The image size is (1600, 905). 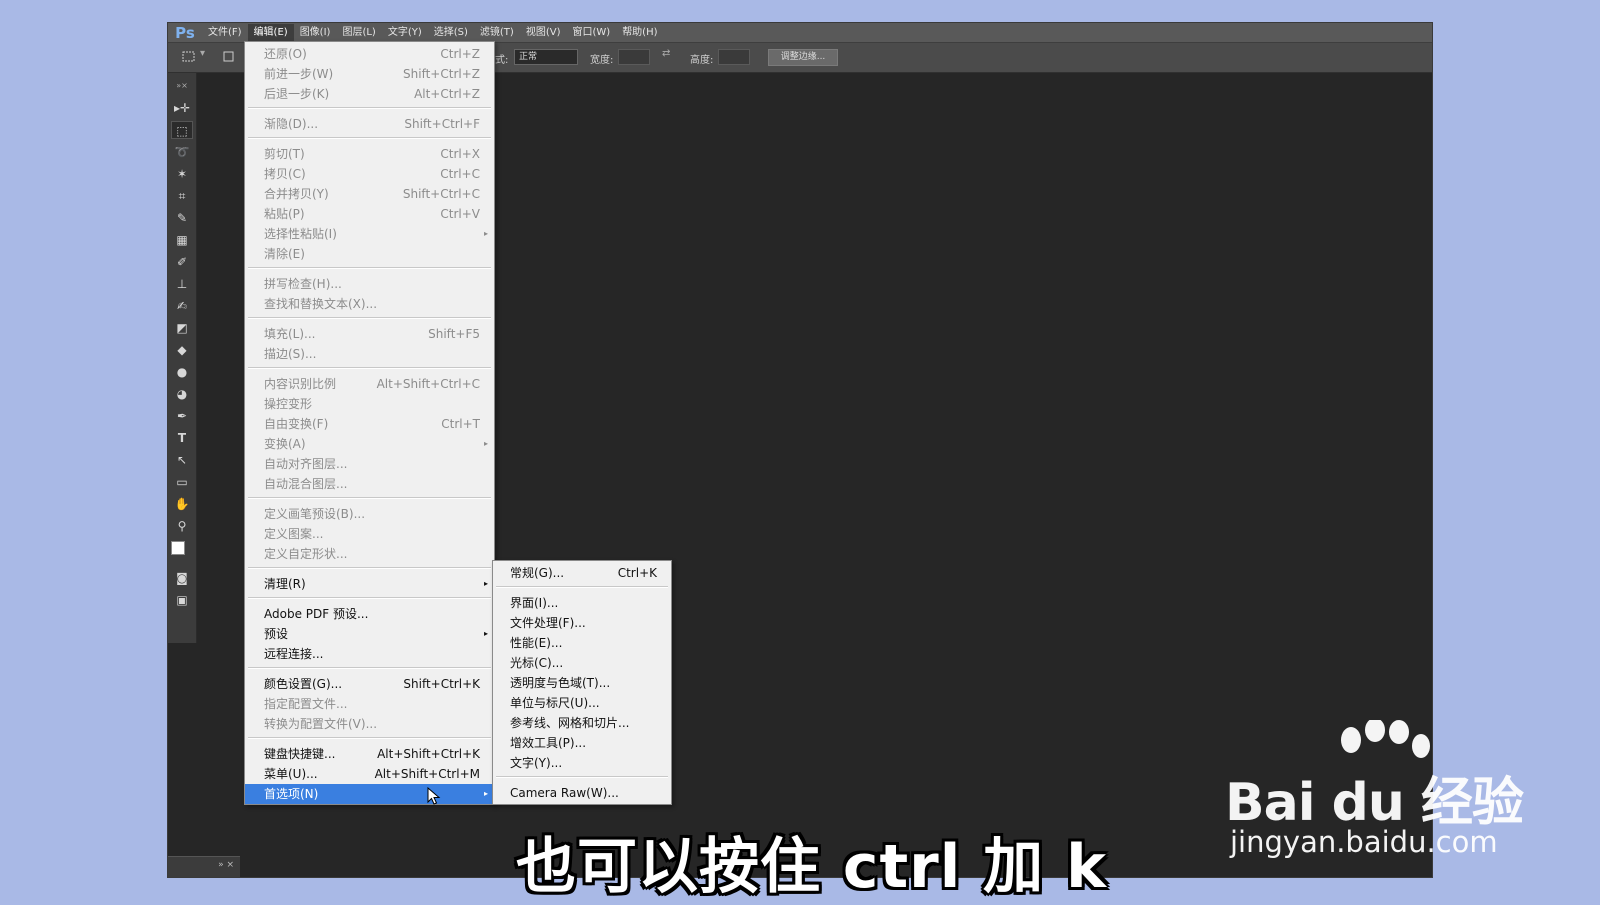 I want to click on watermark-brand: Bai du 经验, so click(x=1374, y=803).